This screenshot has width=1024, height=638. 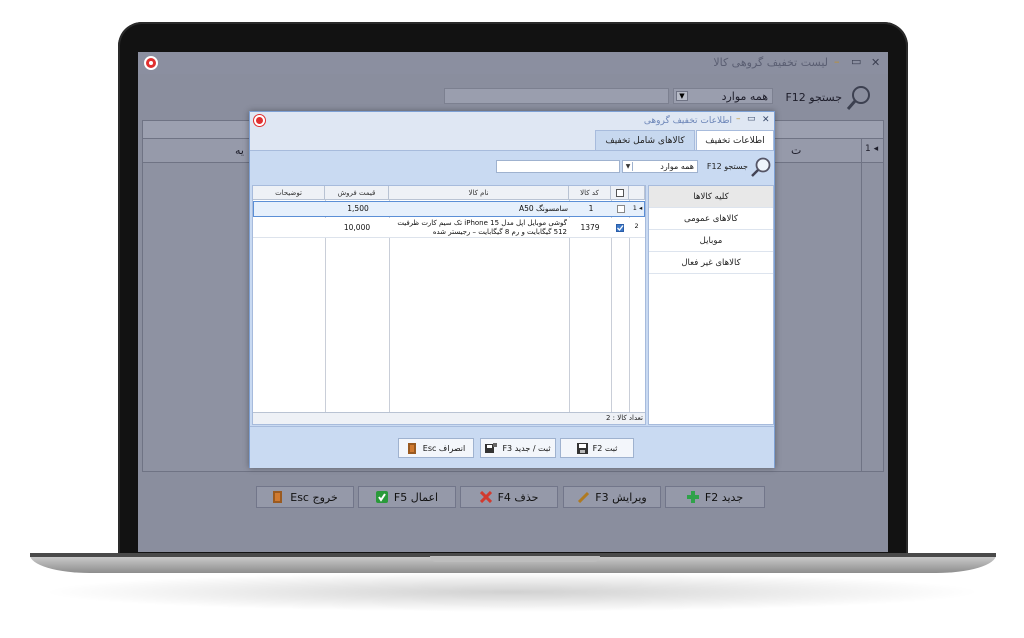 I want to click on save-new-icon, so click(x=491, y=447).